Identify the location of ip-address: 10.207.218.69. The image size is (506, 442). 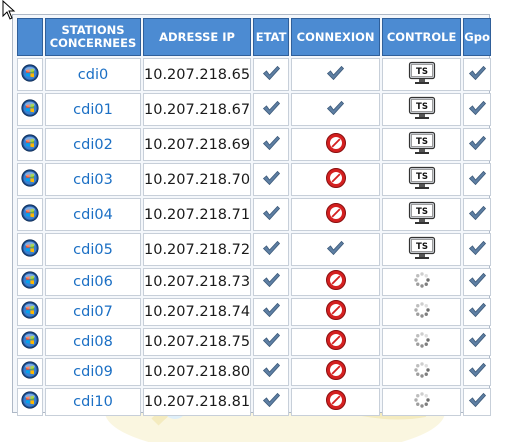
(197, 144).